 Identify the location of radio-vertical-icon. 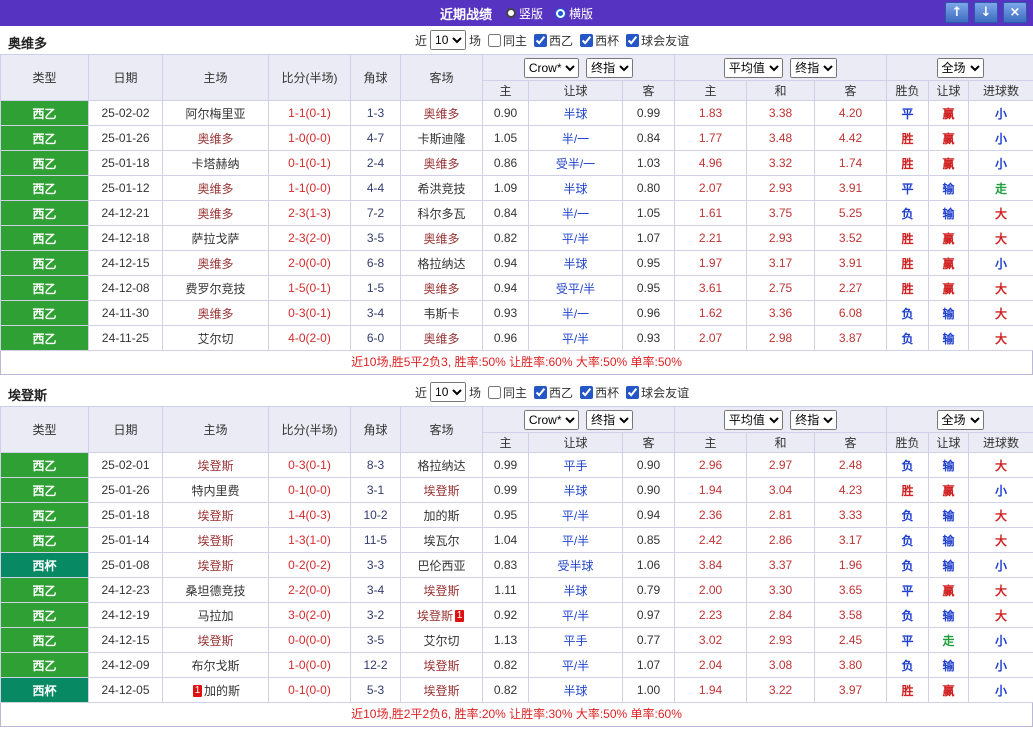
(510, 13).